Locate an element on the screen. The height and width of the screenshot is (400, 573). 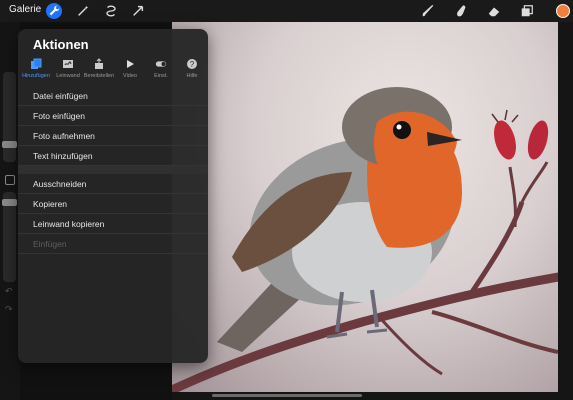
tab-add: Hinzufügen is located at coordinates (36, 70).